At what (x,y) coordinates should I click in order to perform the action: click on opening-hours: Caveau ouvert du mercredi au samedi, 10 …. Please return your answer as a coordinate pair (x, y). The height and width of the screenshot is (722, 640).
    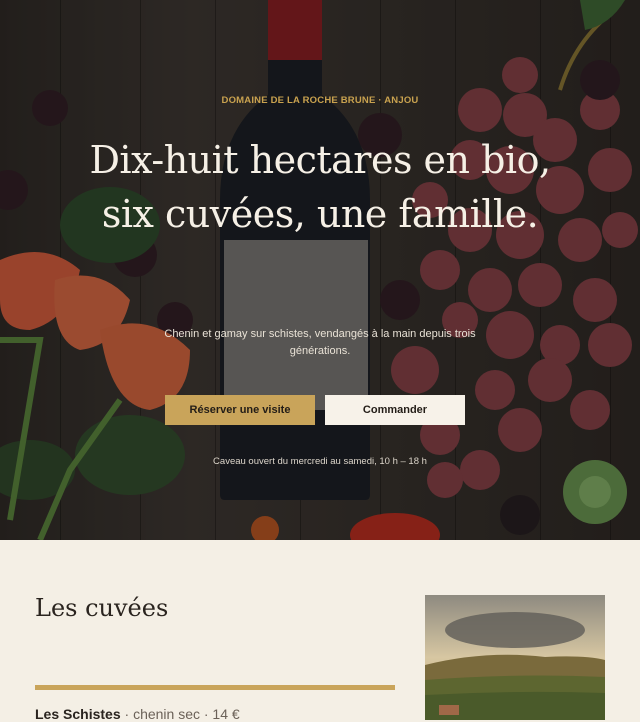
    Looking at the image, I should click on (320, 461).